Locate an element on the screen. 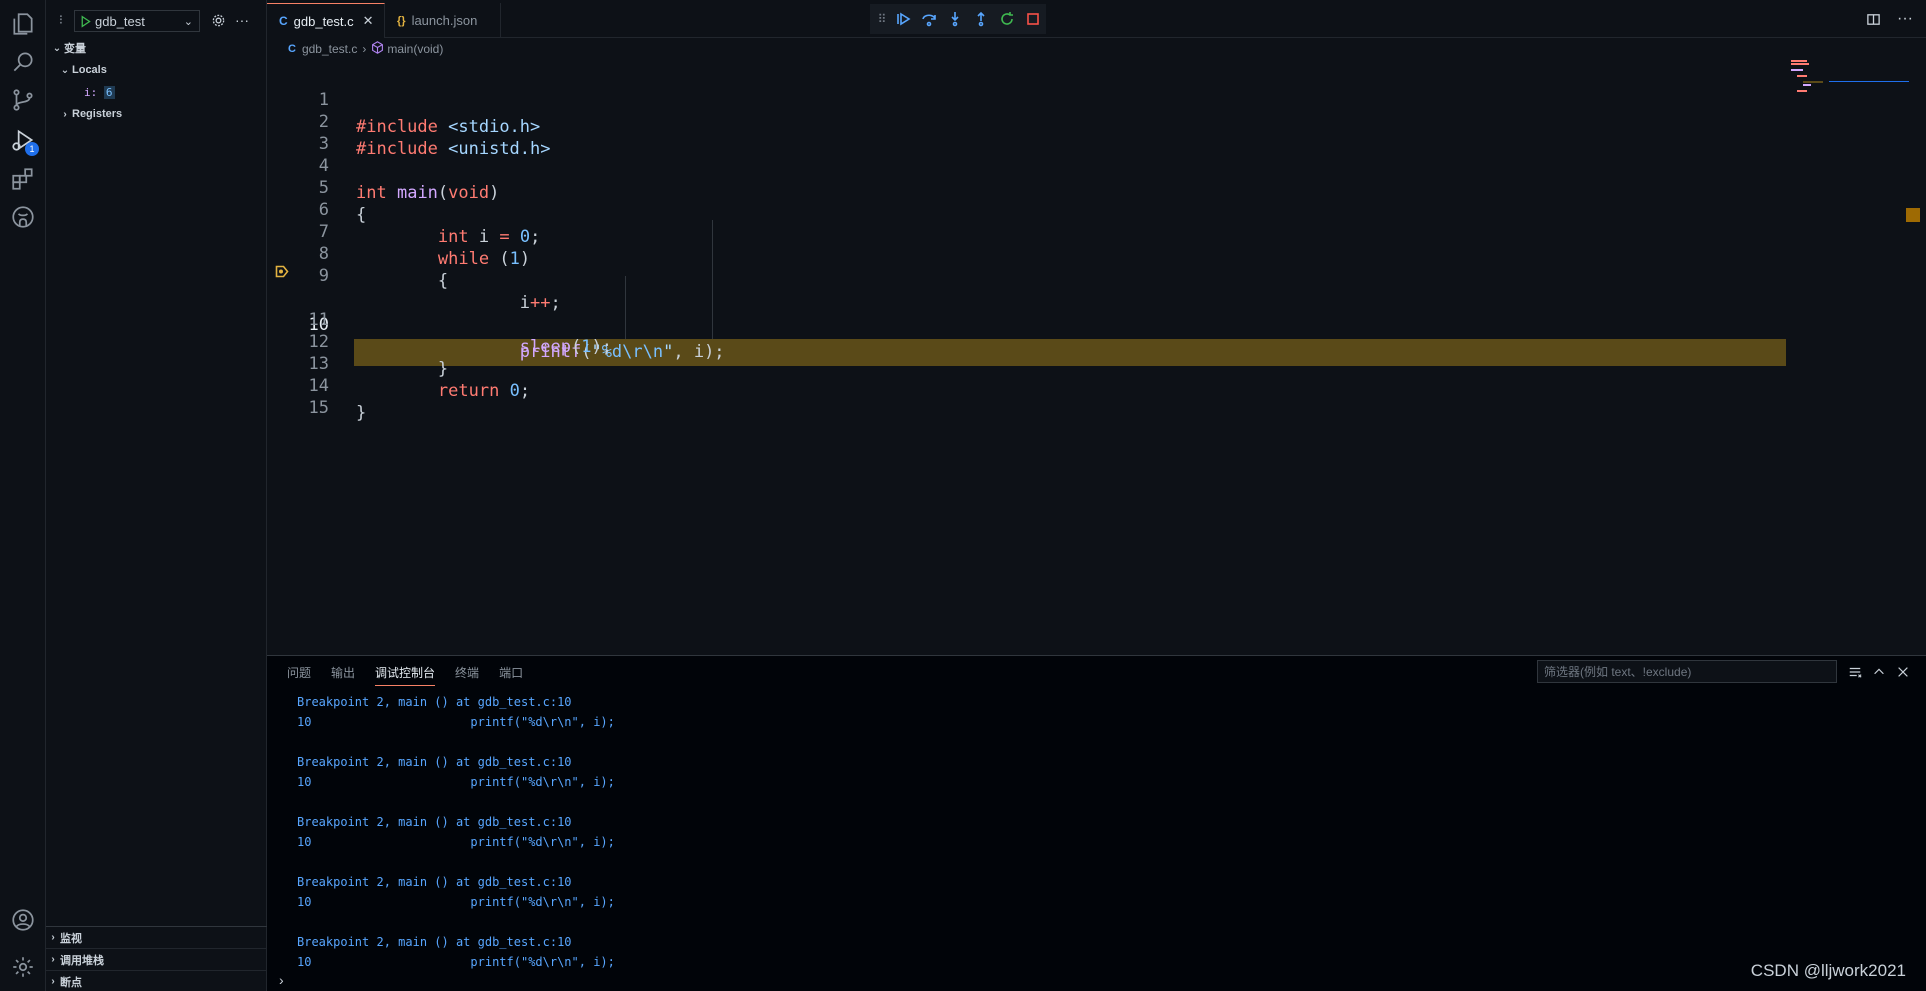 This screenshot has width=1926, height=991. debug-config-name: gdb_test is located at coordinates (120, 21).